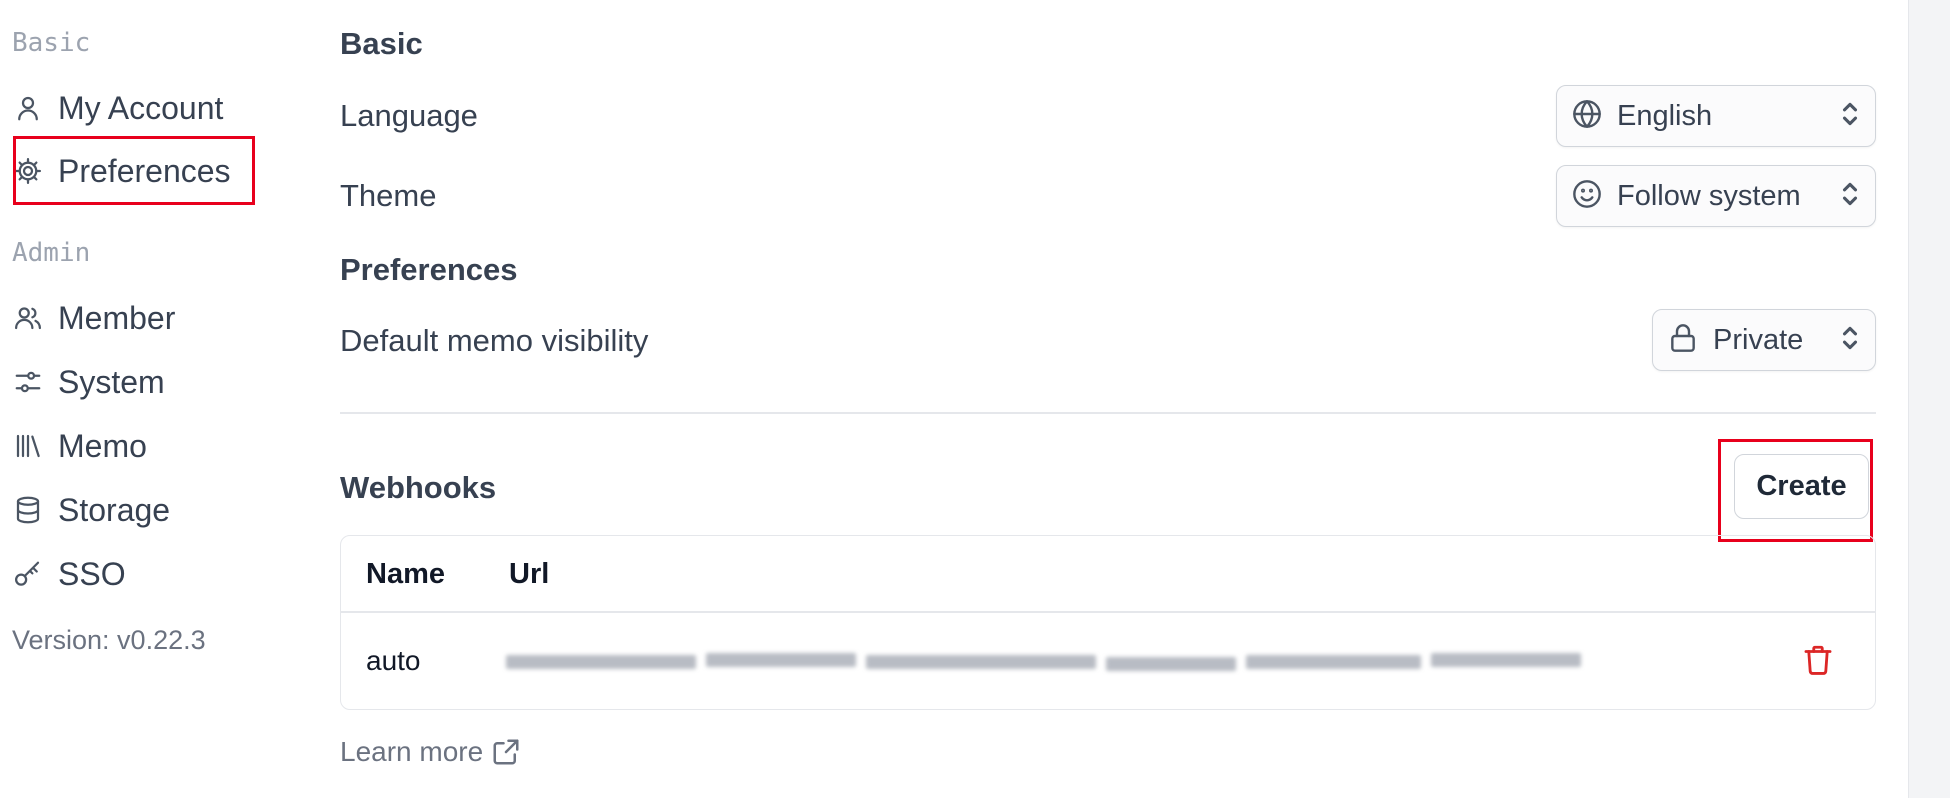  I want to click on visibility-select: Private, so click(1764, 340).